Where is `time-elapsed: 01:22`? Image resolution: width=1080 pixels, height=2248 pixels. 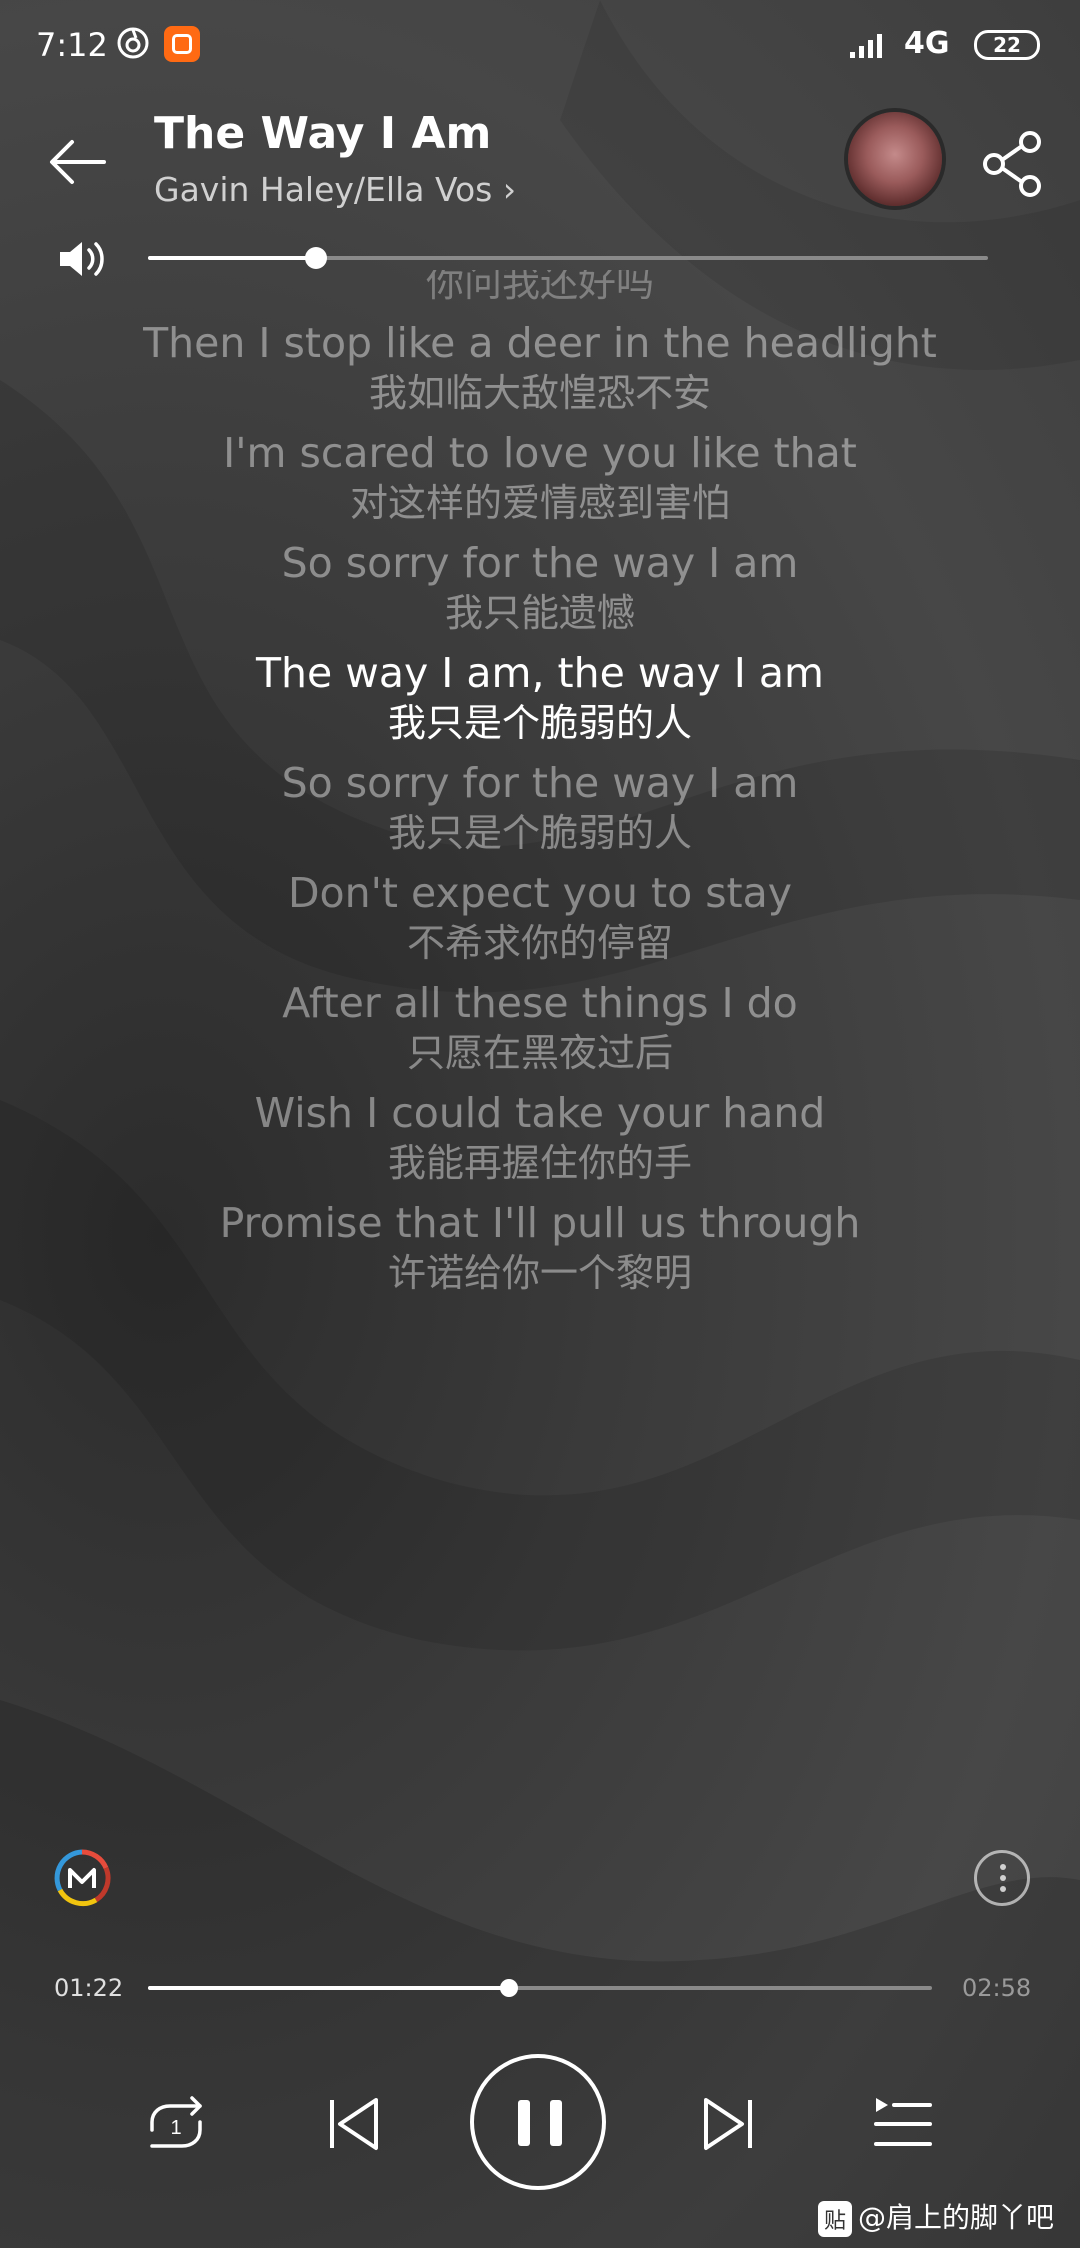
time-elapsed: 01:22 is located at coordinates (89, 1988).